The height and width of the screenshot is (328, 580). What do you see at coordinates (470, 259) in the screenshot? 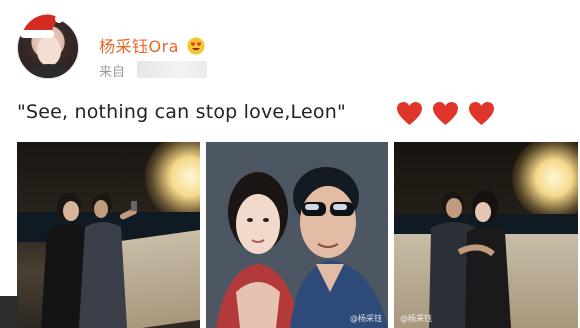
I see `hugging-figures` at bounding box center [470, 259].